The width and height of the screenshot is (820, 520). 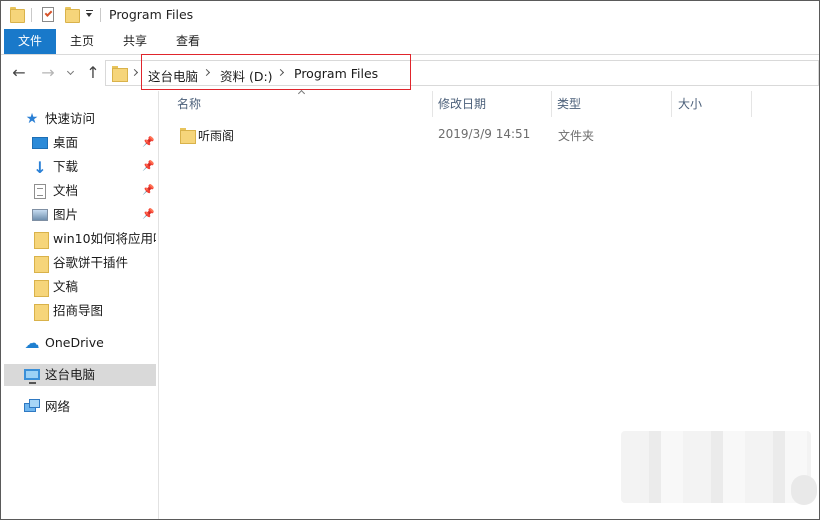 What do you see at coordinates (48, 14) in the screenshot?
I see `properties-icon` at bounding box center [48, 14].